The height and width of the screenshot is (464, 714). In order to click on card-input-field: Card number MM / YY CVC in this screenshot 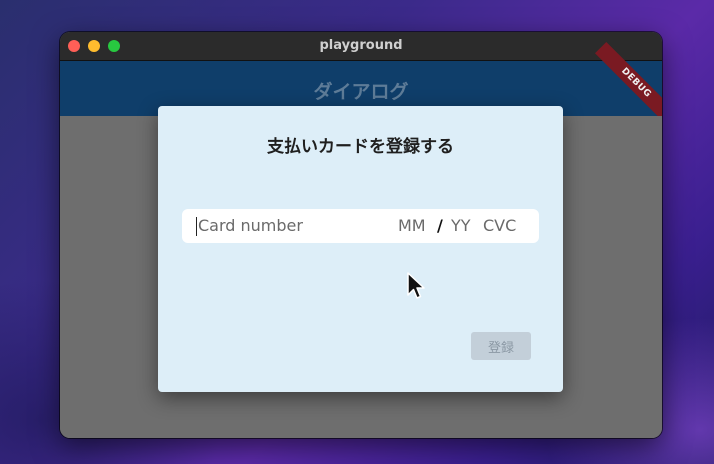, I will do `click(360, 226)`.